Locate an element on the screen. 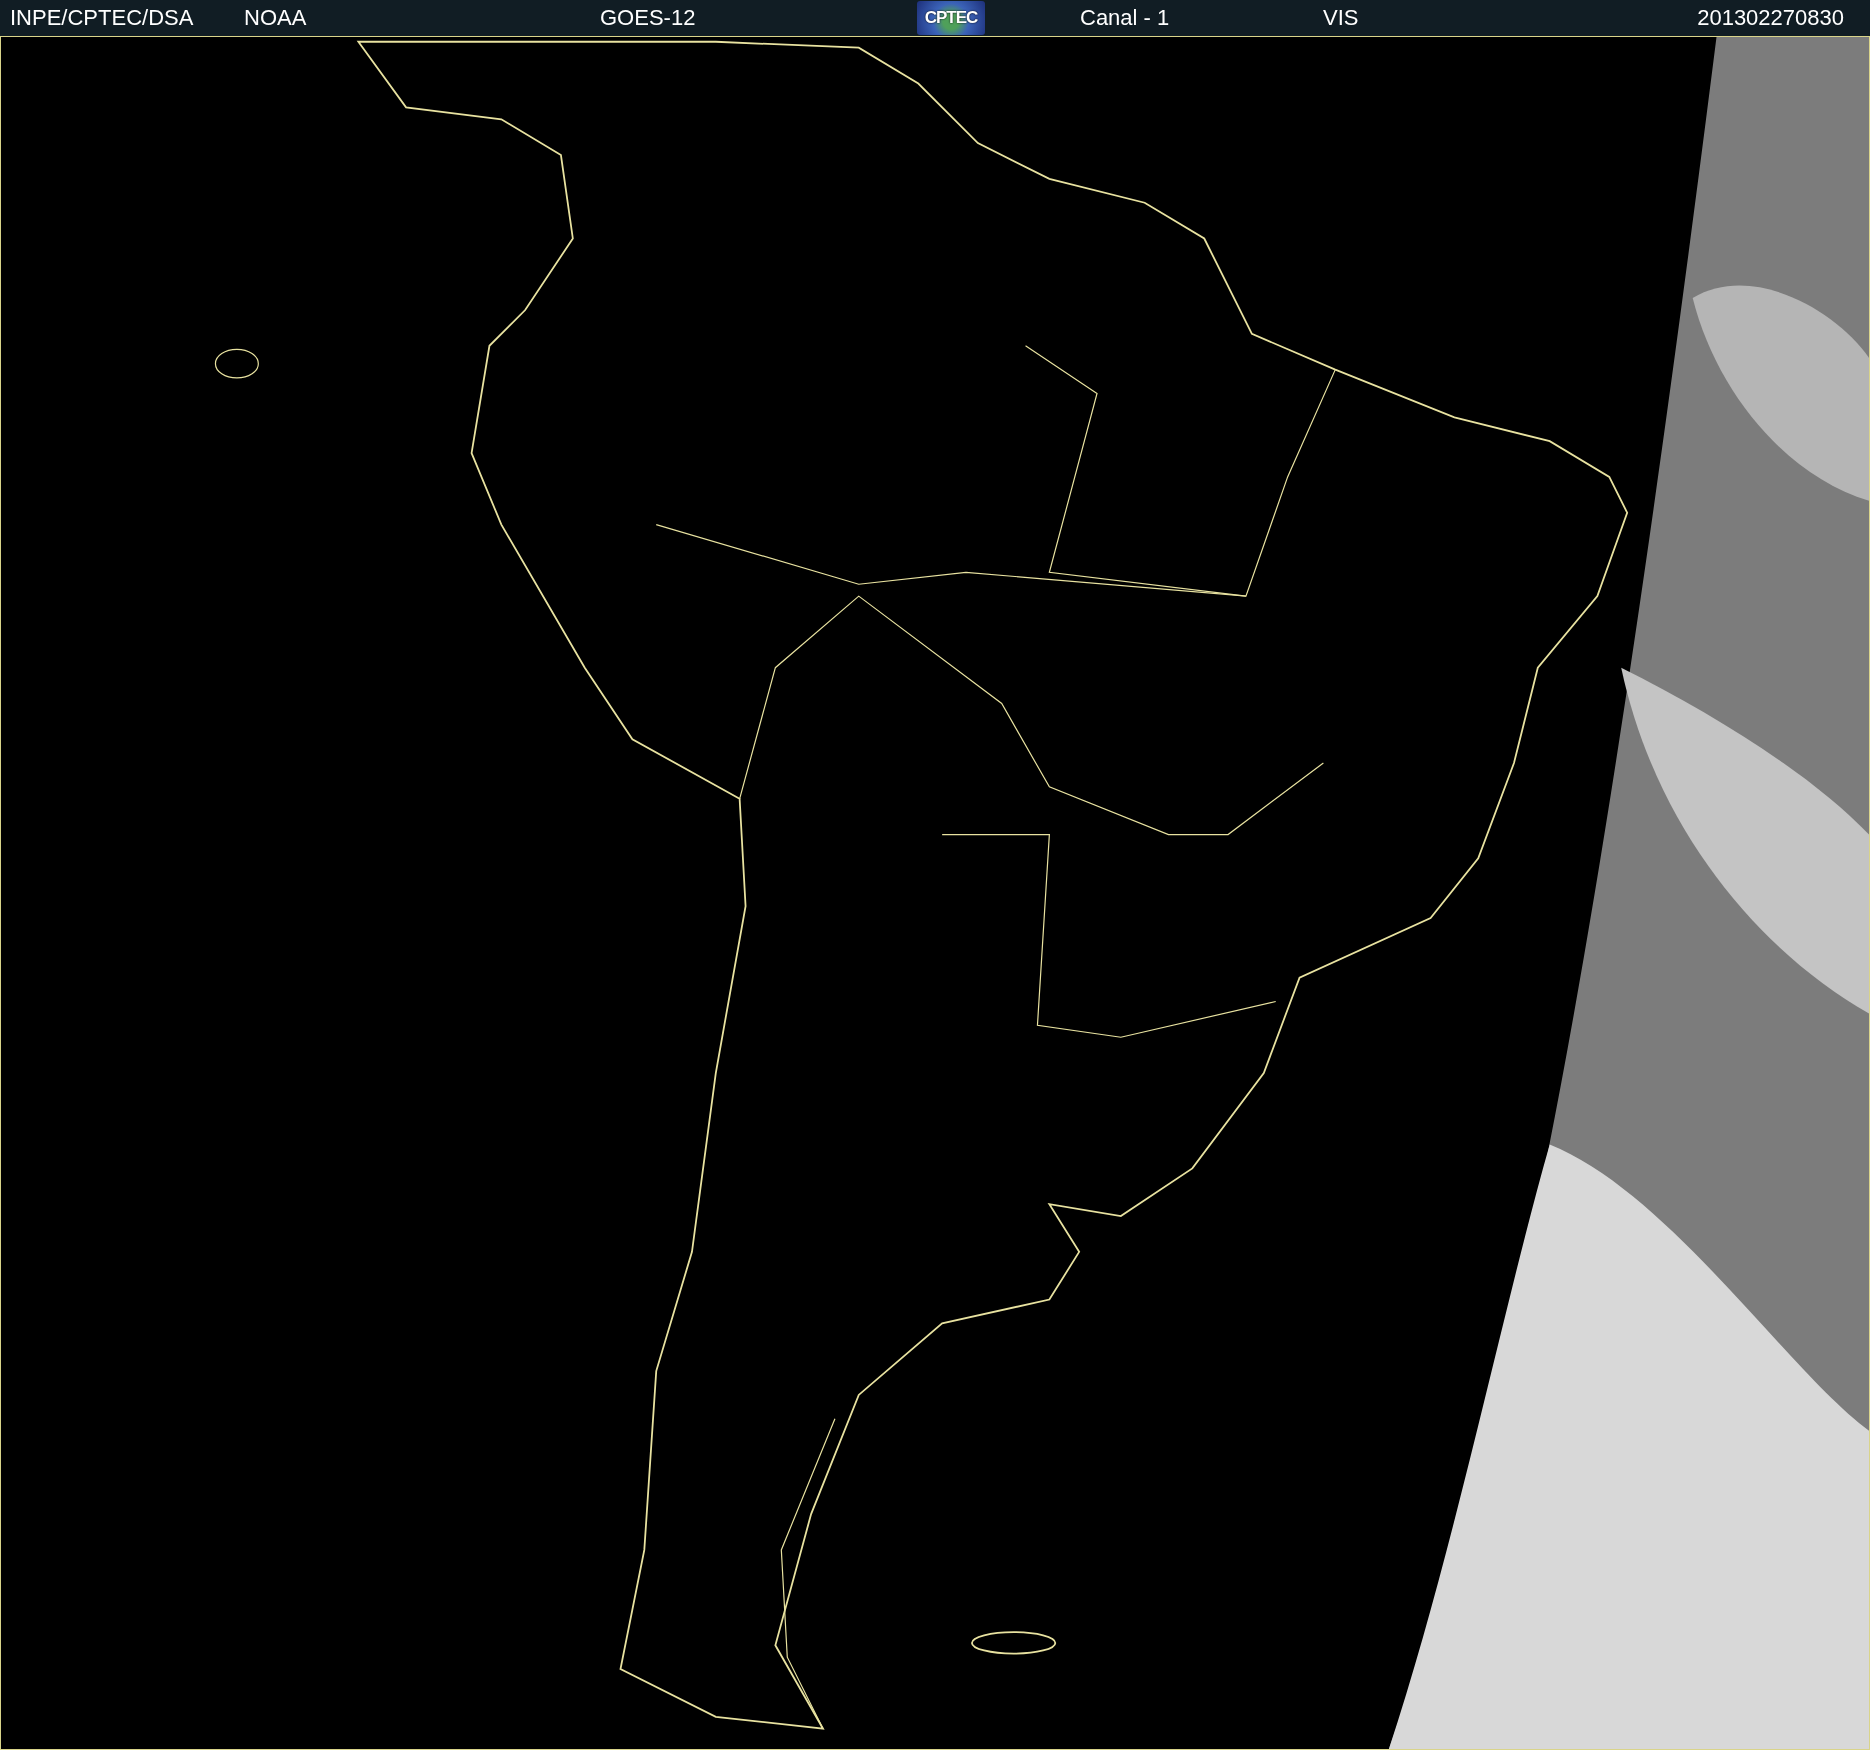 The image size is (1870, 1750). satellite-label: GOES-12 is located at coordinates (648, 18).